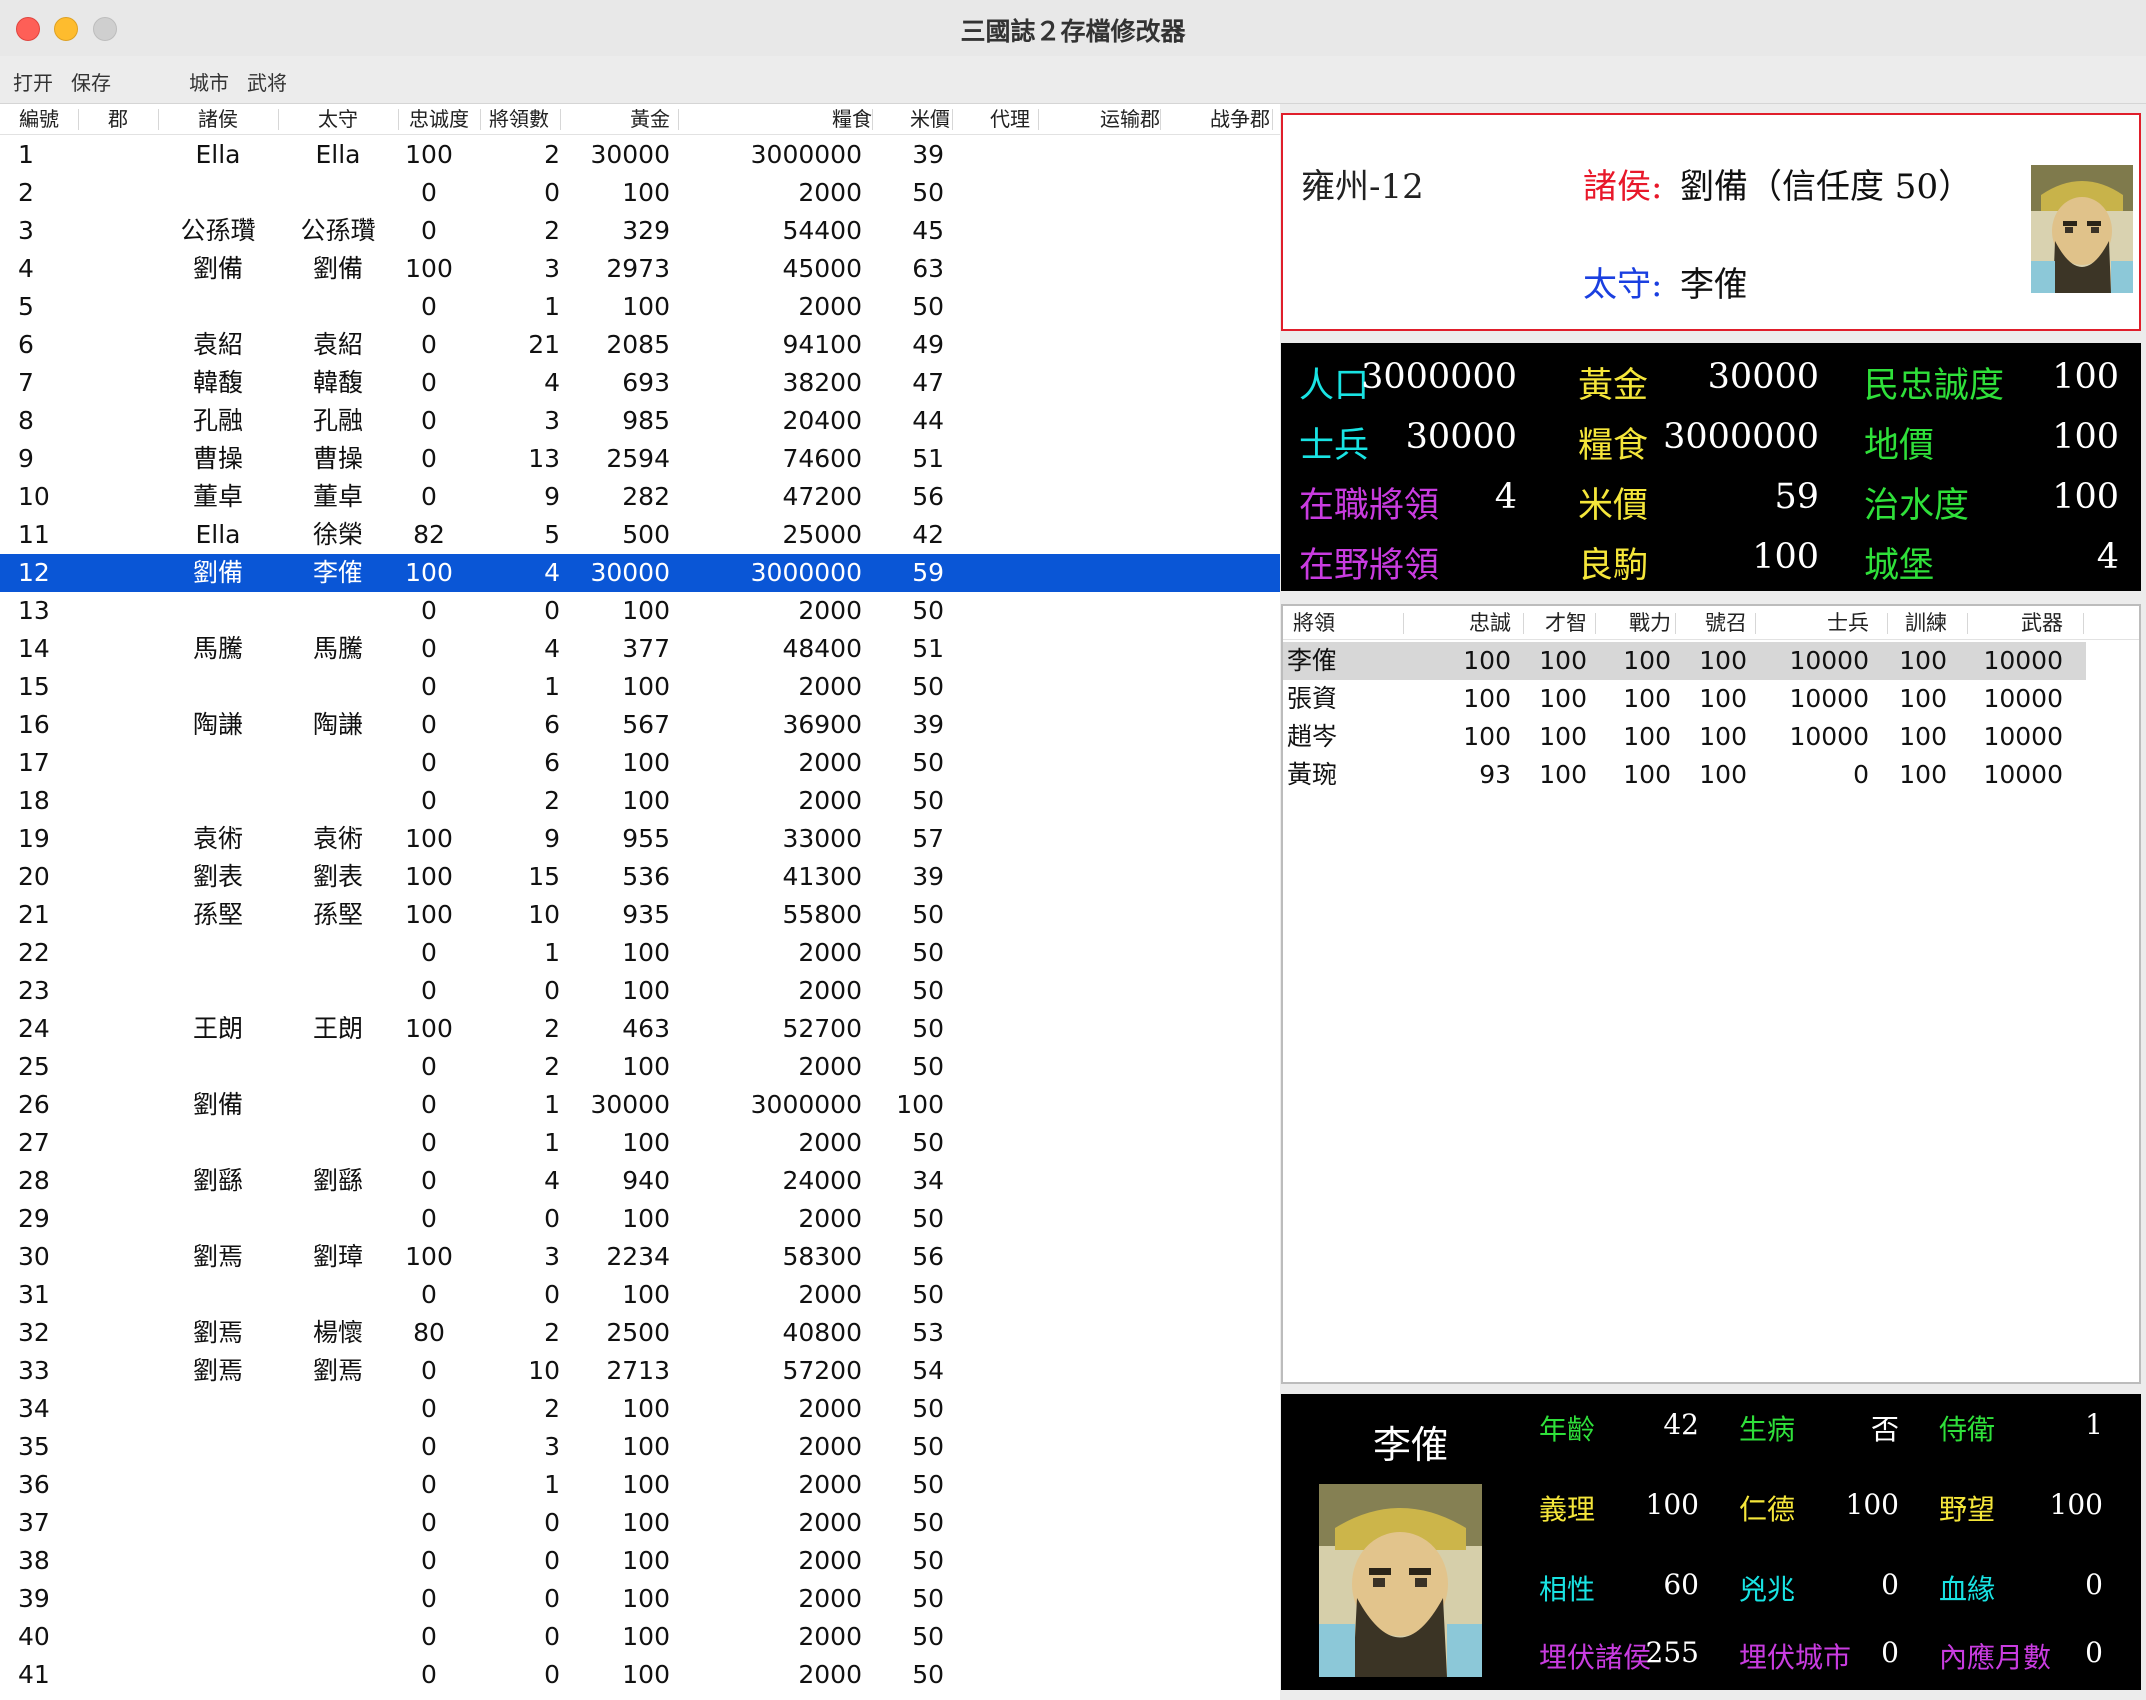 The width and height of the screenshot is (2146, 1700). What do you see at coordinates (1010, 119) in the screenshot?
I see `column-header: 代理` at bounding box center [1010, 119].